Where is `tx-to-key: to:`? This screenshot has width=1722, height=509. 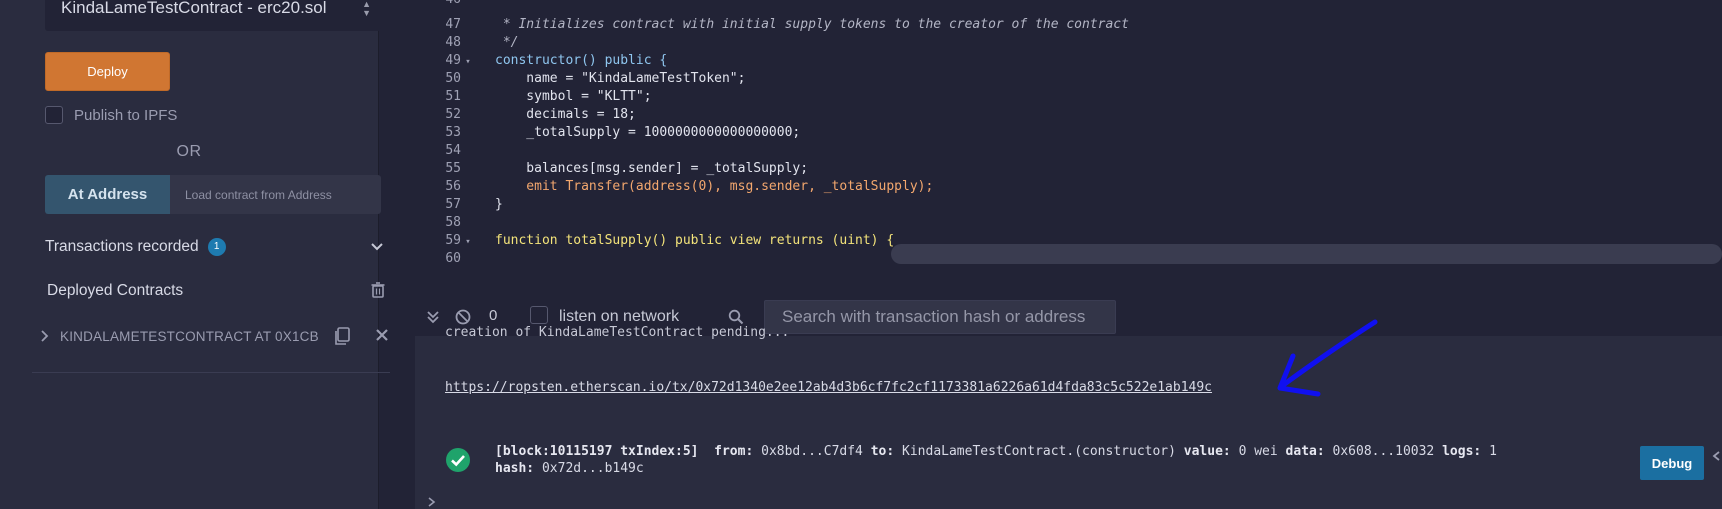
tx-to-key: to: is located at coordinates (882, 451).